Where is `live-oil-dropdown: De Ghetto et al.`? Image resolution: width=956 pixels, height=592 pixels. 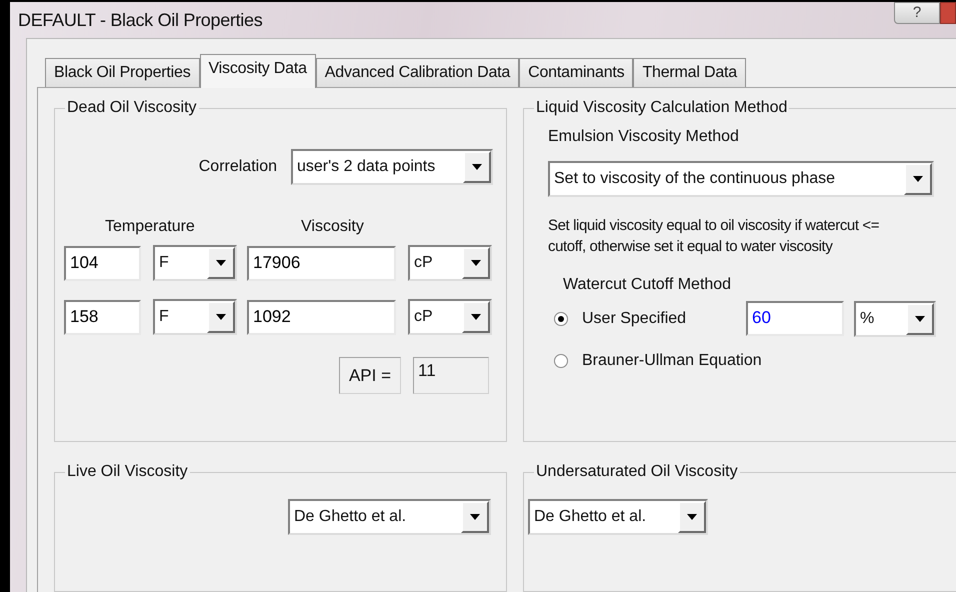
live-oil-dropdown: De Ghetto et al. is located at coordinates (389, 517).